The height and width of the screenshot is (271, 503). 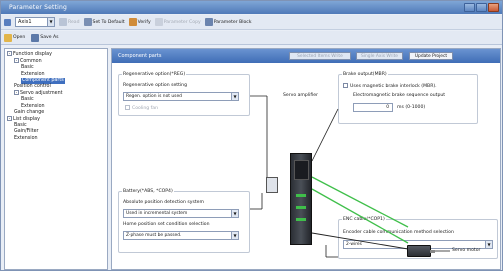 What do you see at coordinates (38, 7) in the screenshot?
I see `window-title: Parameter Setting` at bounding box center [38, 7].